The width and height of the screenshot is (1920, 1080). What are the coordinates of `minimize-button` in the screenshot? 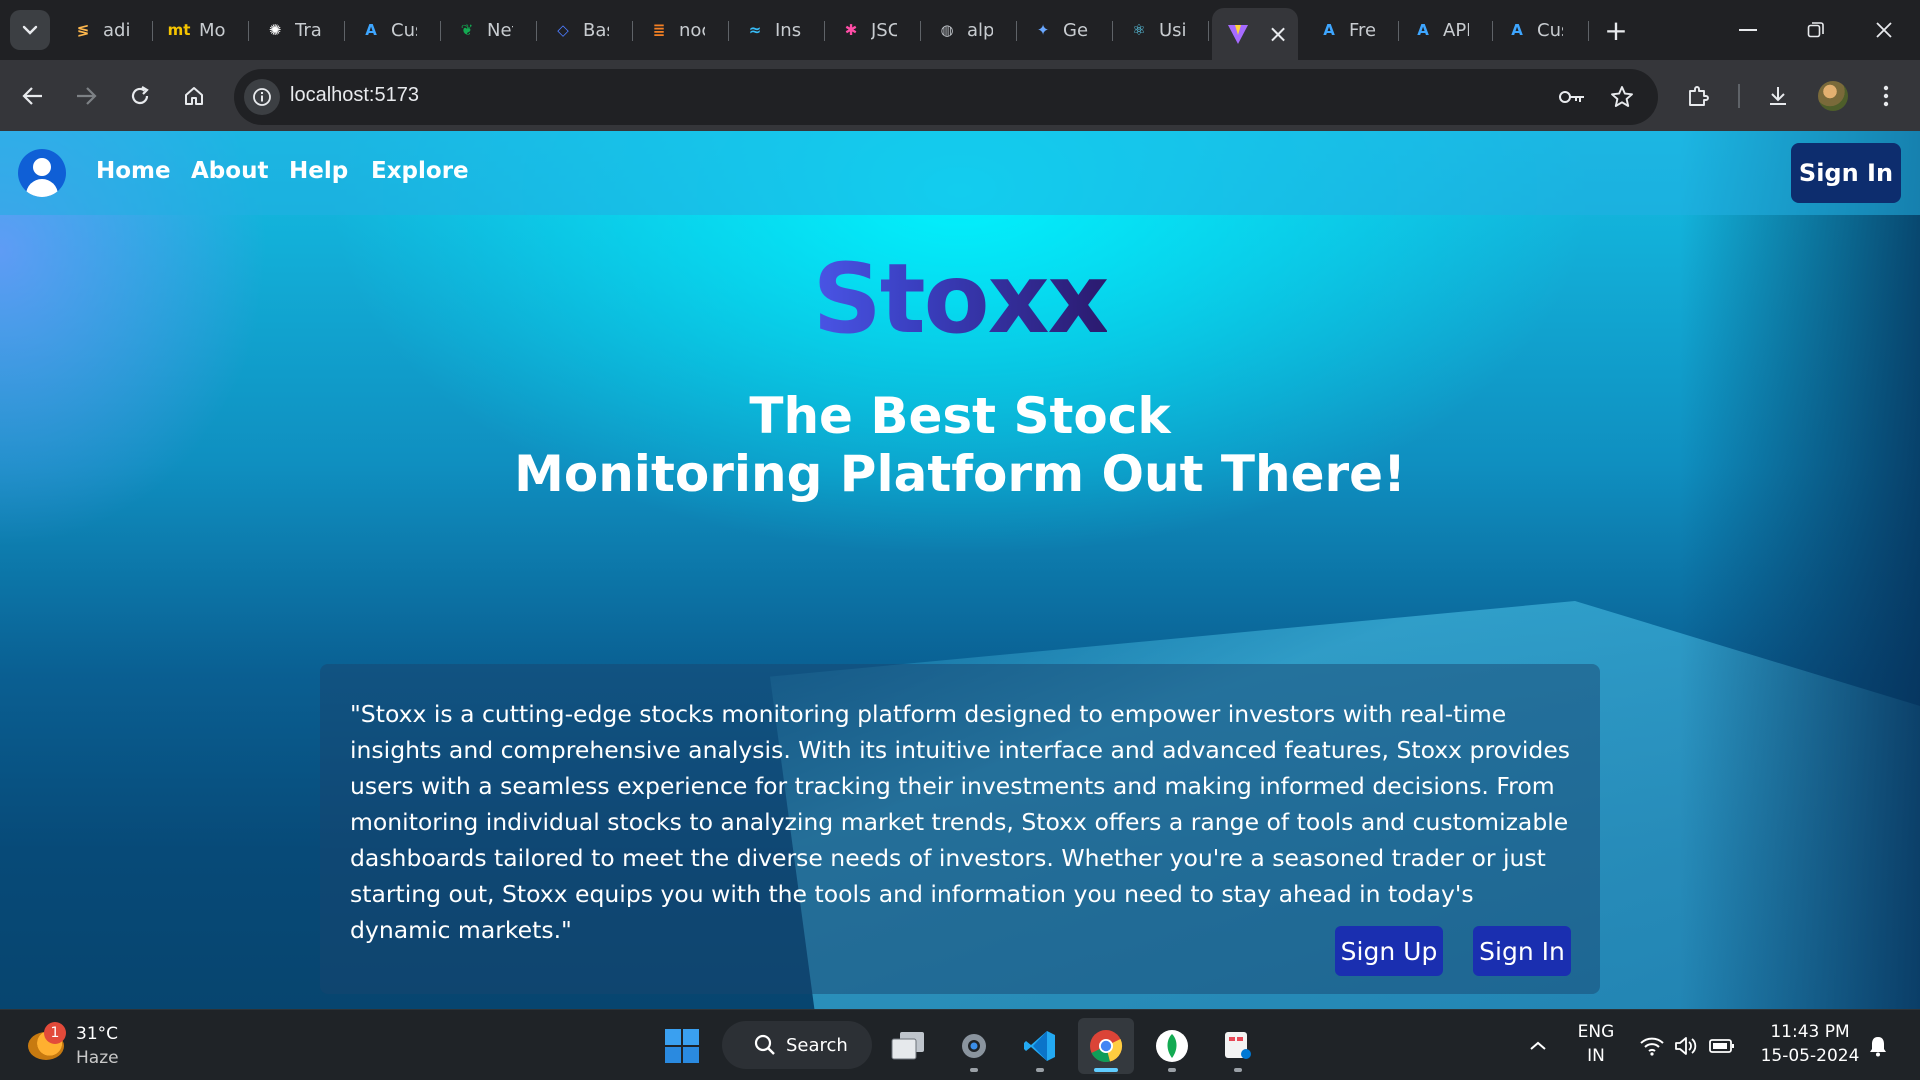 It's located at (1748, 30).